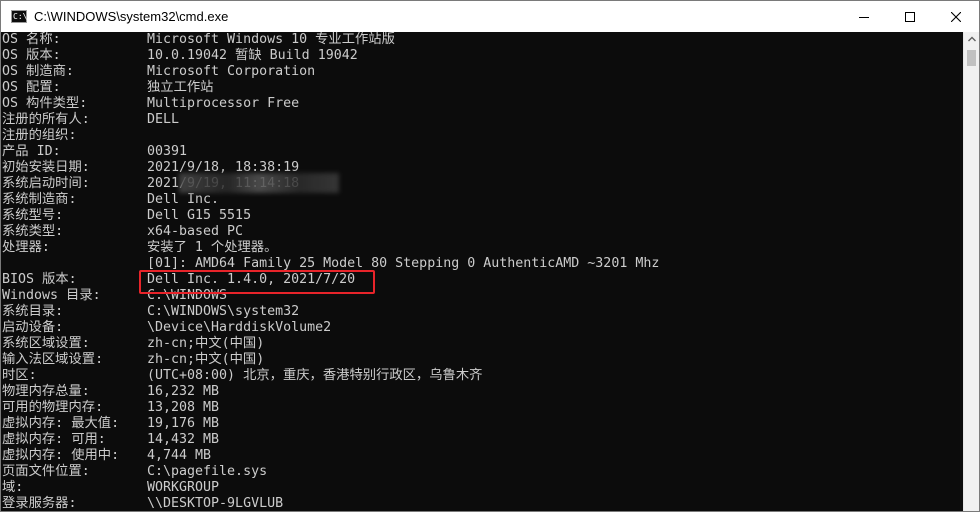  What do you see at coordinates (31, 55) in the screenshot?
I see `console-line-label: OS 版本:` at bounding box center [31, 55].